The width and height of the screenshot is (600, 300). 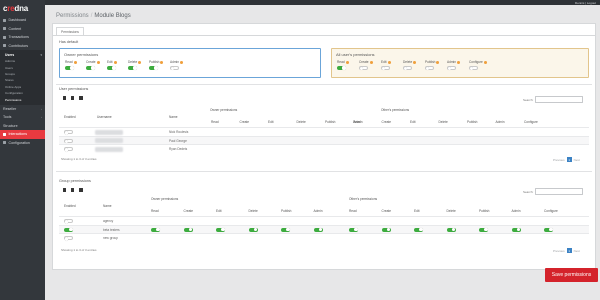 I want to click on sidebar-item-transactions: Transactions, so click(x=22, y=37).